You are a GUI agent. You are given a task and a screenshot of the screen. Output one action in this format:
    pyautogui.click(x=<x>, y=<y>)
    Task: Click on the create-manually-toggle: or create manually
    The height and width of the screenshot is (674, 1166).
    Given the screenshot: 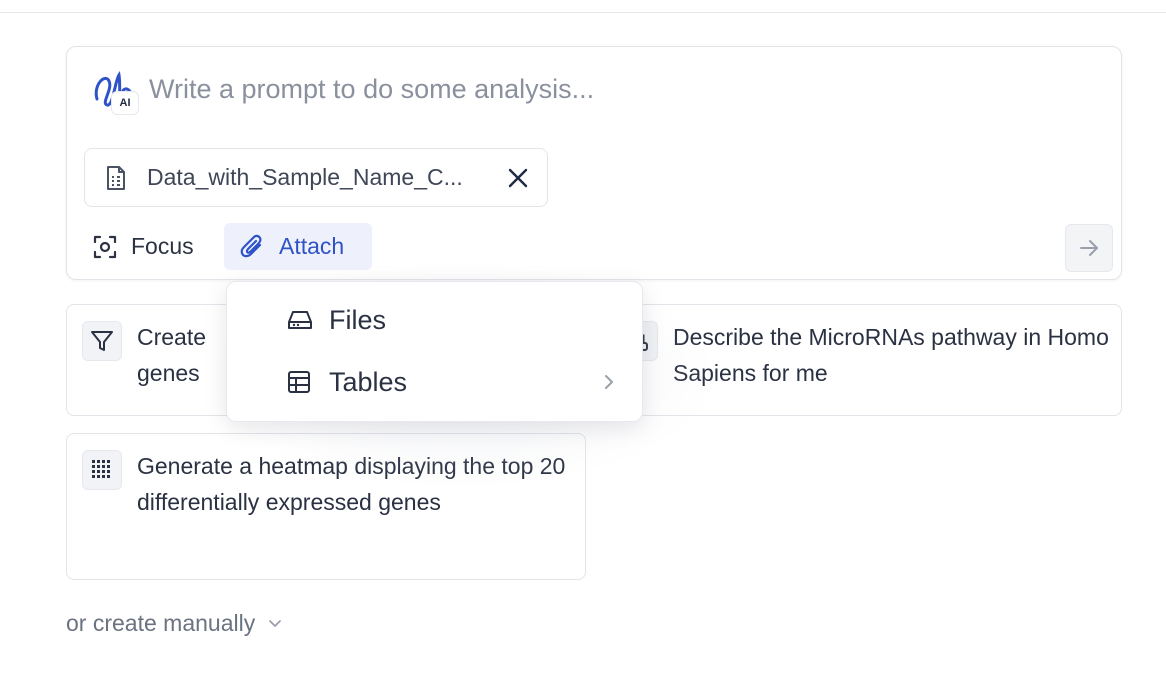 What is the action you would take?
    pyautogui.click(x=174, y=623)
    